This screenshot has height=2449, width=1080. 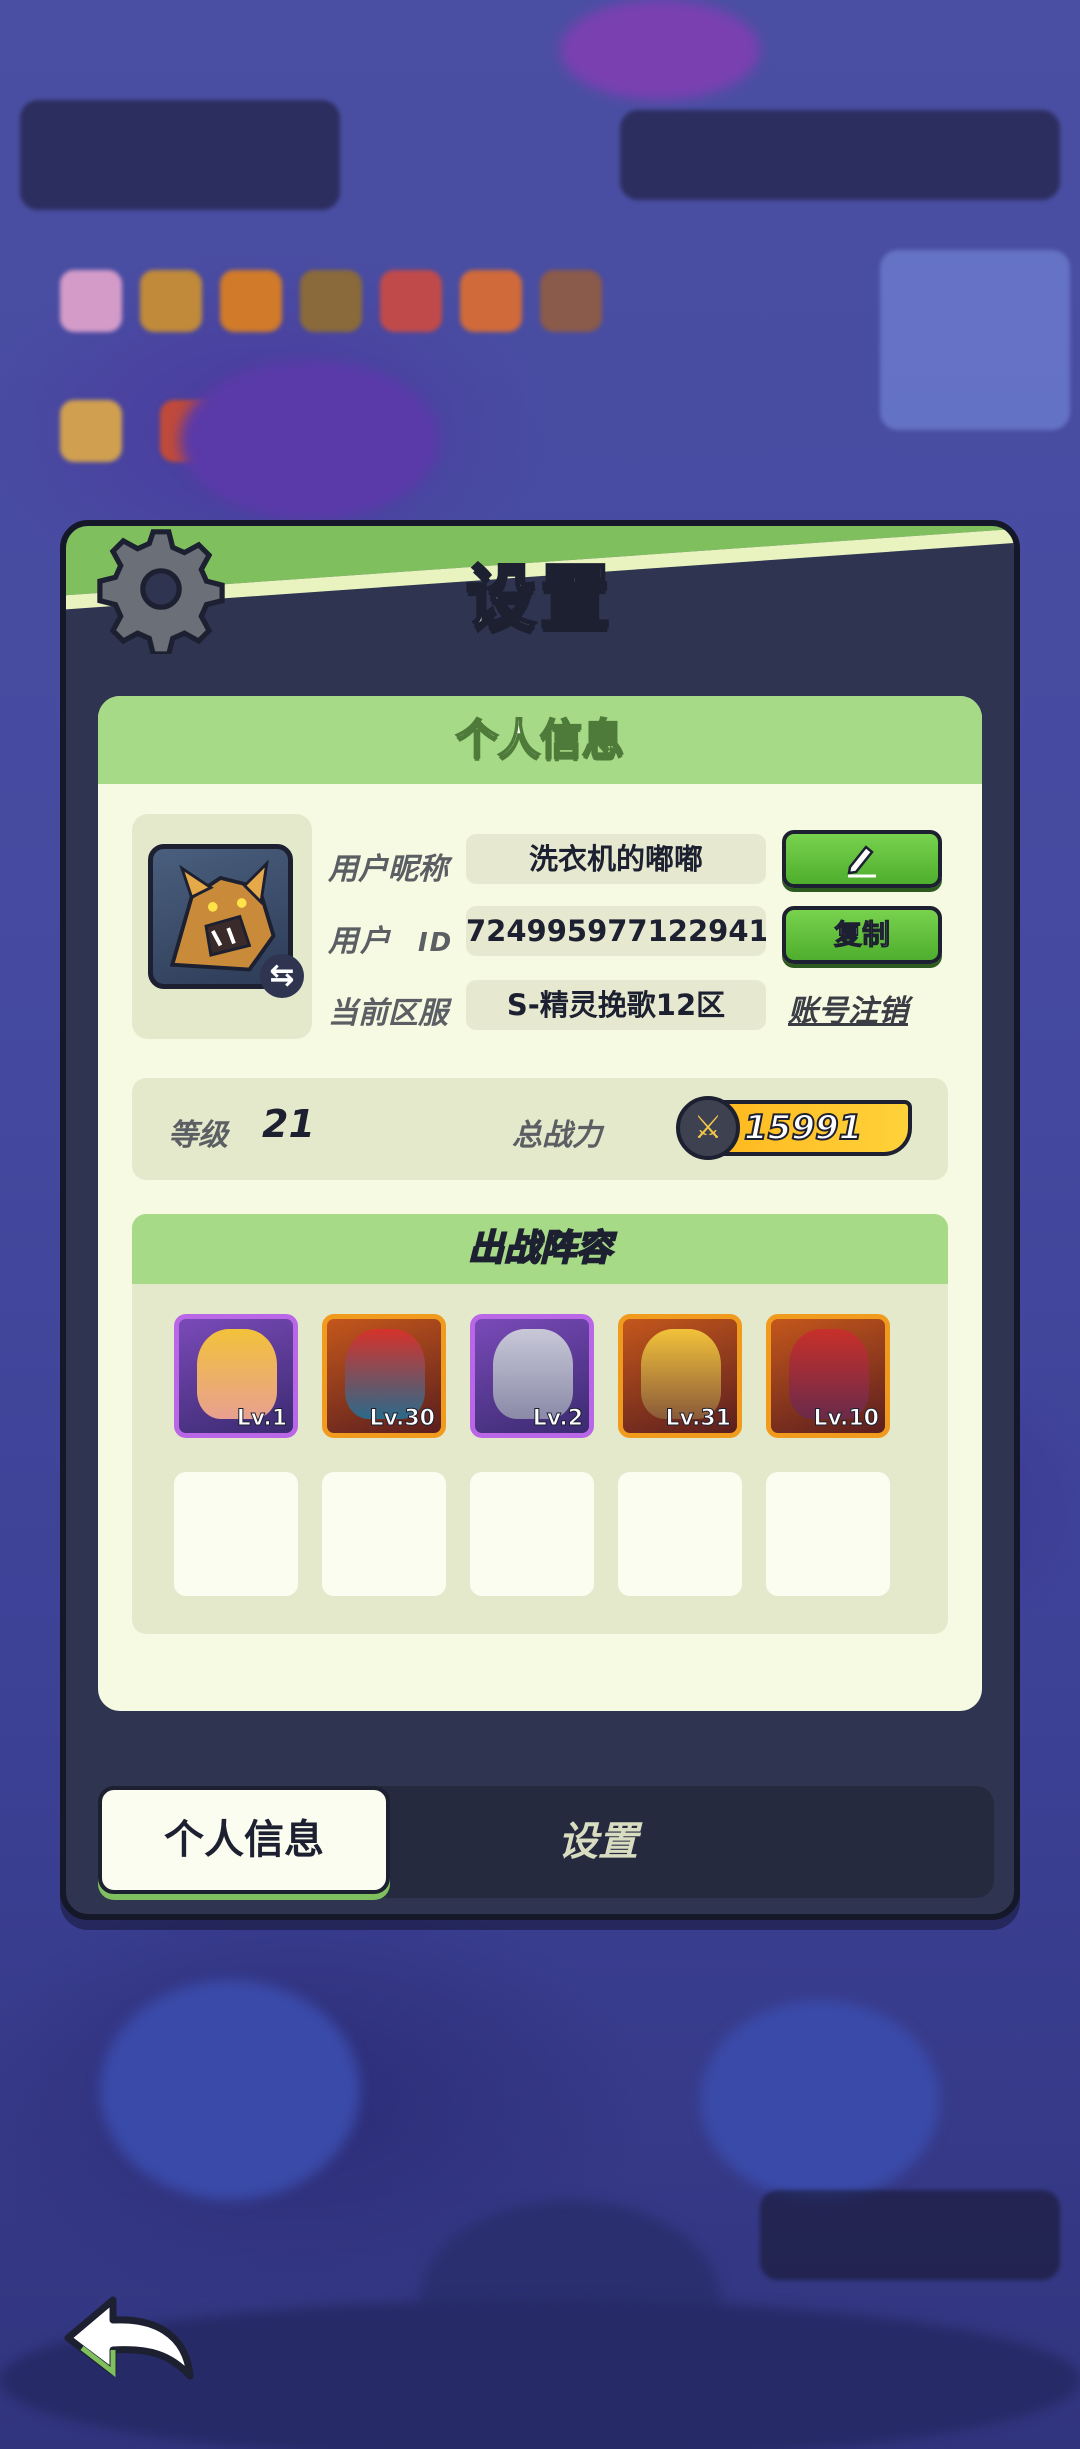 What do you see at coordinates (384, 1376) in the screenshot?
I see `hero-card: Lv.30` at bounding box center [384, 1376].